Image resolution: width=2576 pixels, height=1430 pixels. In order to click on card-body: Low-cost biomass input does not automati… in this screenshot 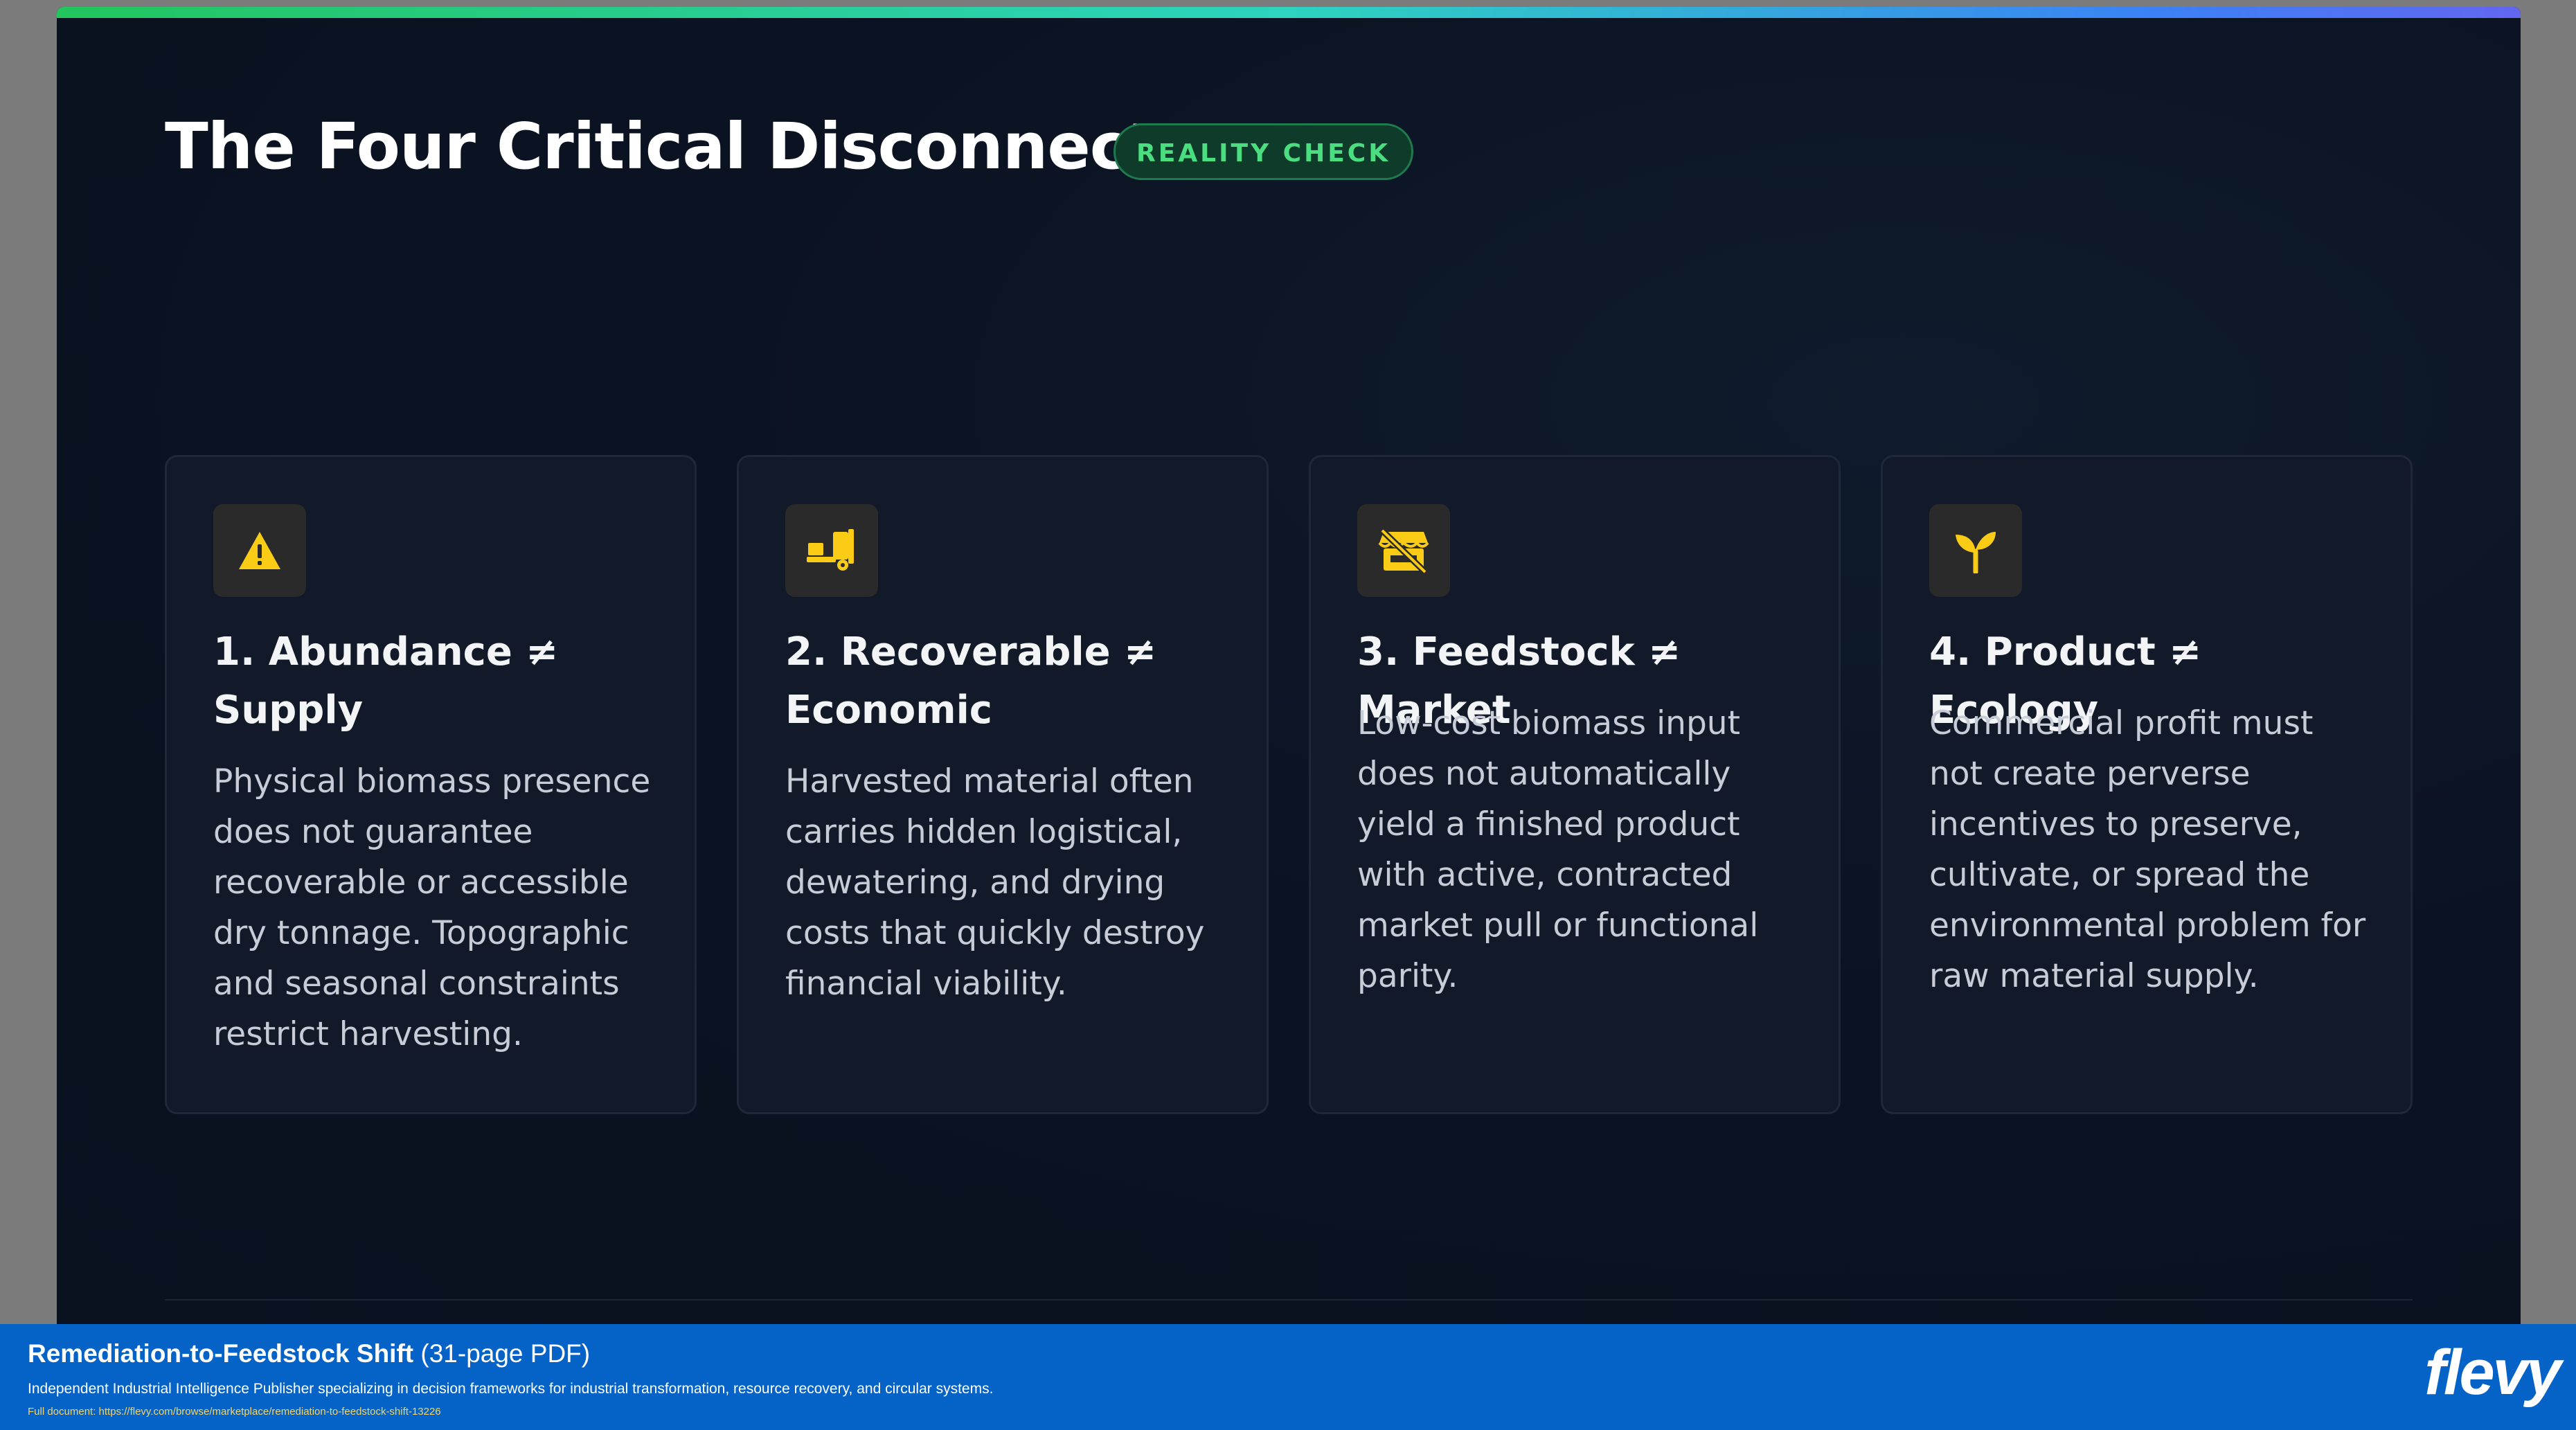, I will do `click(1558, 849)`.